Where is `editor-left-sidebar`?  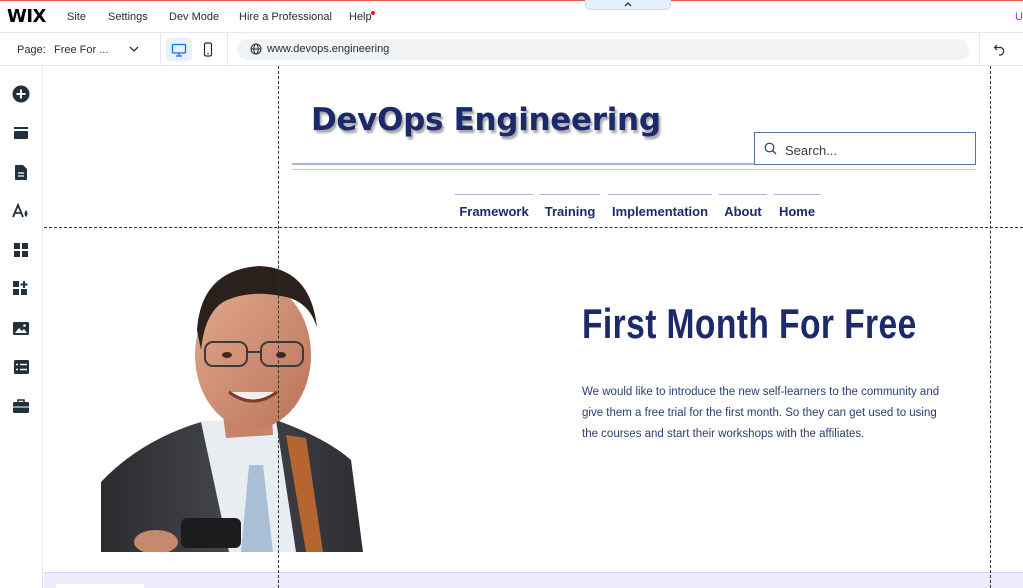
editor-left-sidebar is located at coordinates (21, 327).